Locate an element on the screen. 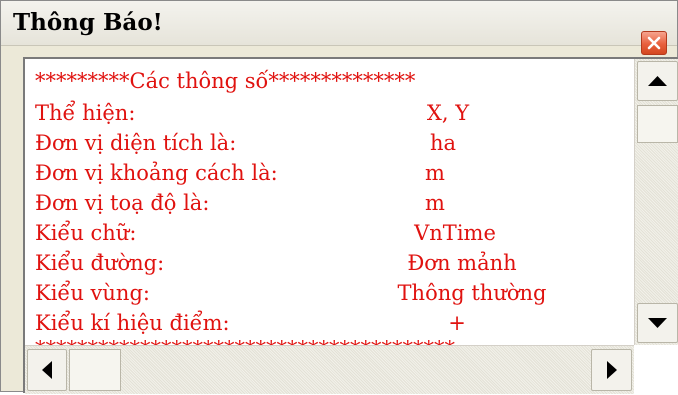  row-value-coordinate-unit: m is located at coordinates (435, 203).